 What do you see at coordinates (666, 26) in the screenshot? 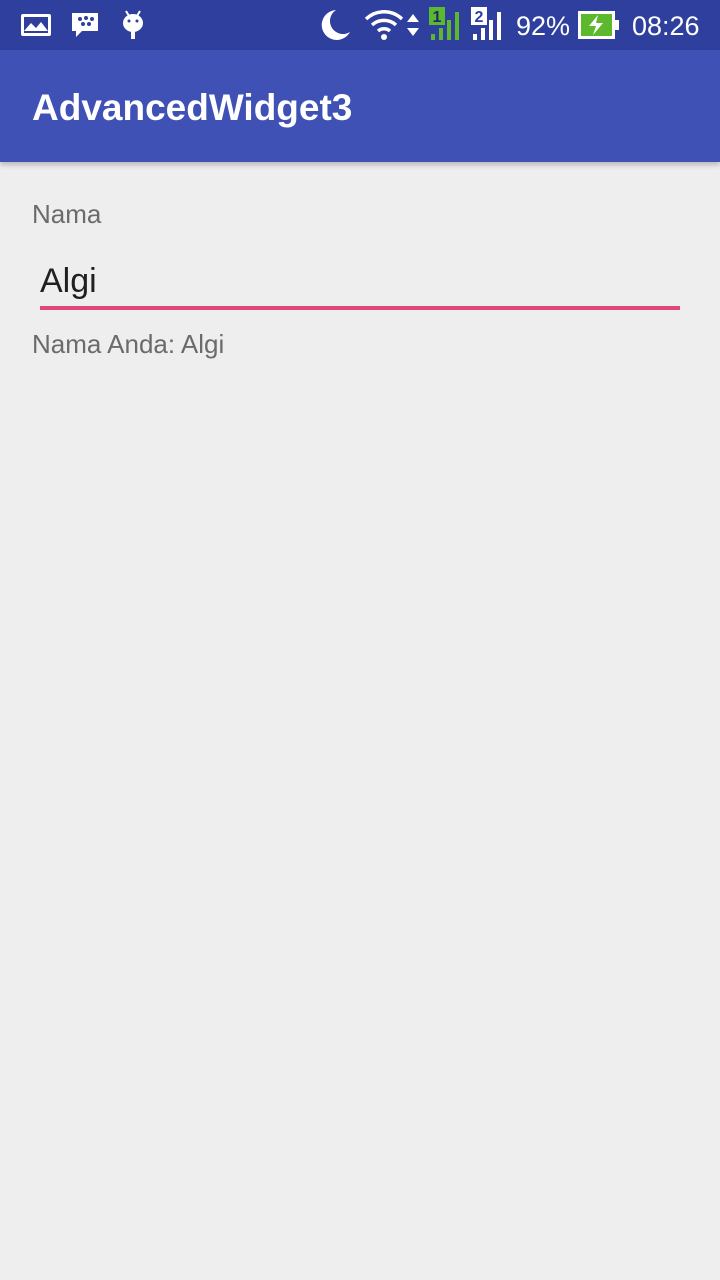
I see `clock: 08:26` at bounding box center [666, 26].